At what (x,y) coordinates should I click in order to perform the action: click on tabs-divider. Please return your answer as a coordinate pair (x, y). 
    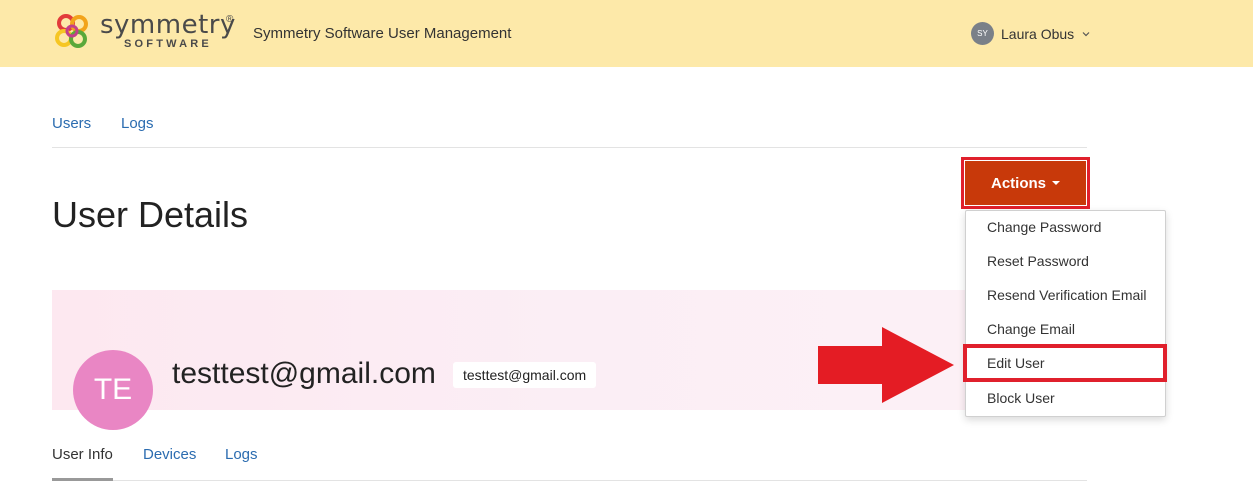
    Looking at the image, I should click on (569, 480).